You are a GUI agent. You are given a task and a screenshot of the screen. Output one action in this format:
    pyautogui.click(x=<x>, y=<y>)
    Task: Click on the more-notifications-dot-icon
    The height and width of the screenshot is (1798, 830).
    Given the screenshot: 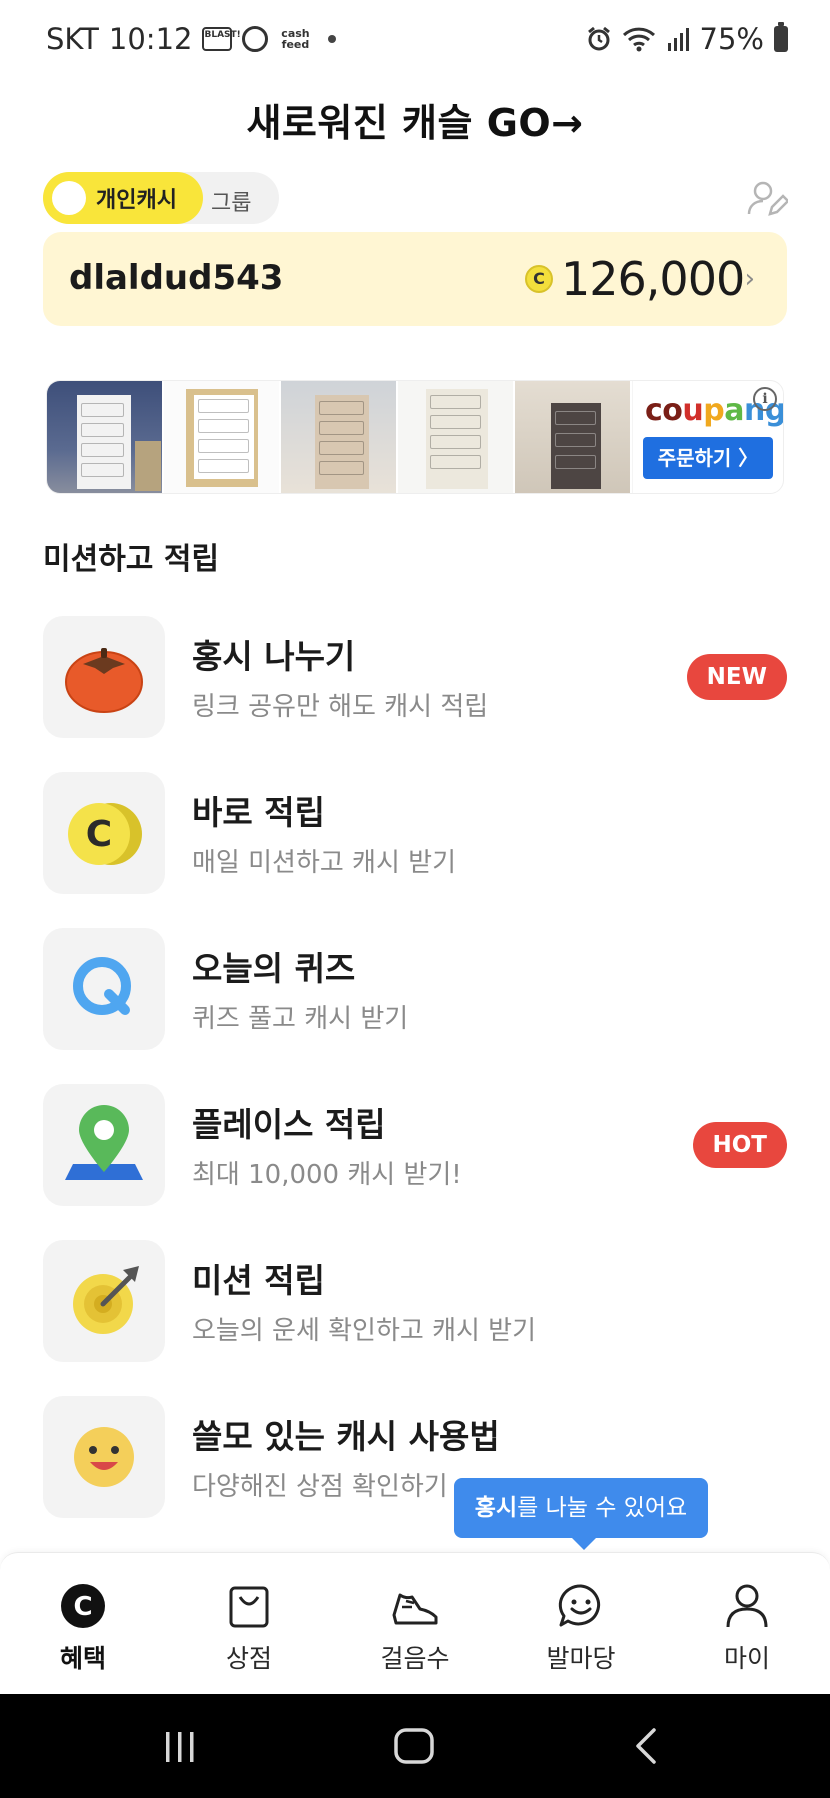 What is the action you would take?
    pyautogui.click(x=332, y=39)
    